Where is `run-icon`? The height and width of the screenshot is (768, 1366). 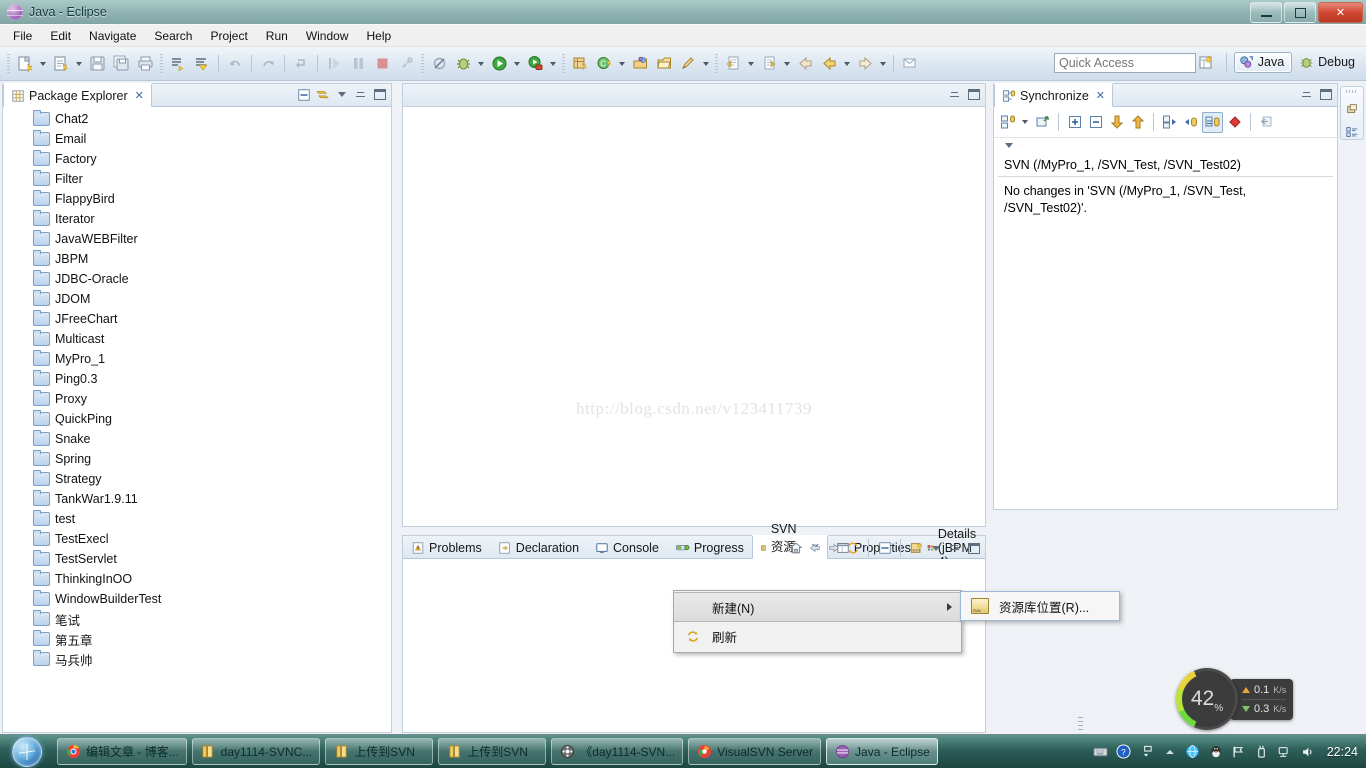
run-icon is located at coordinates (499, 64).